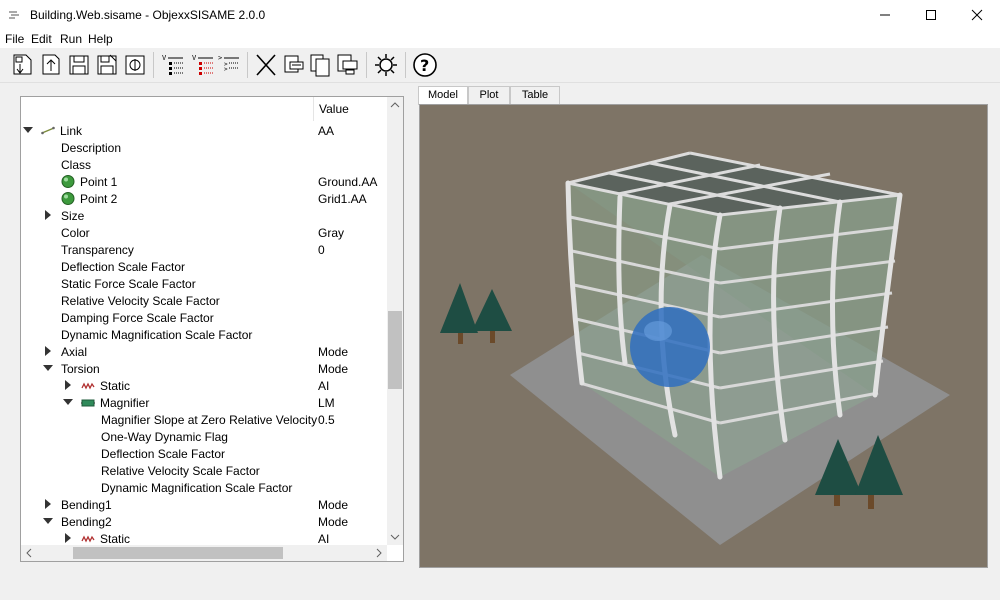  Describe the element at coordinates (140, 301) in the screenshot. I see `tree-row-label: Relative Velocity Scale Factor` at that location.